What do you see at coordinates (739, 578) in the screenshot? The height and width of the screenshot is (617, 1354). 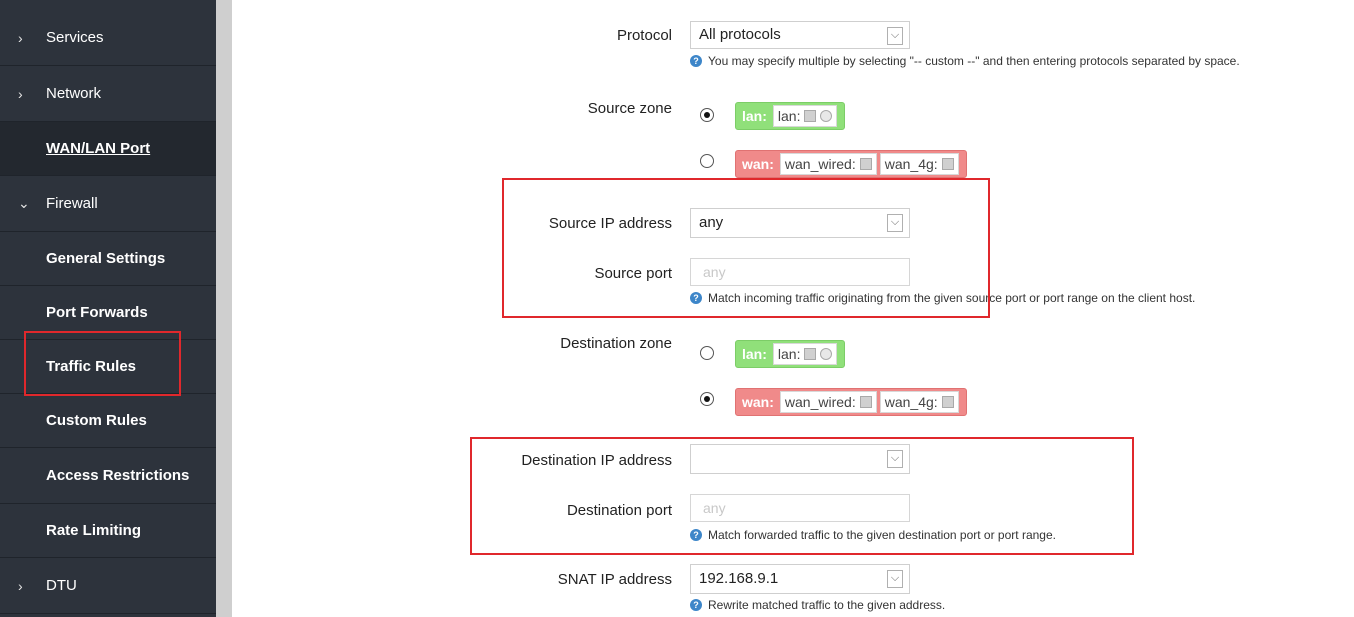 I see `snat-ip-value: 192.168.9.1` at bounding box center [739, 578].